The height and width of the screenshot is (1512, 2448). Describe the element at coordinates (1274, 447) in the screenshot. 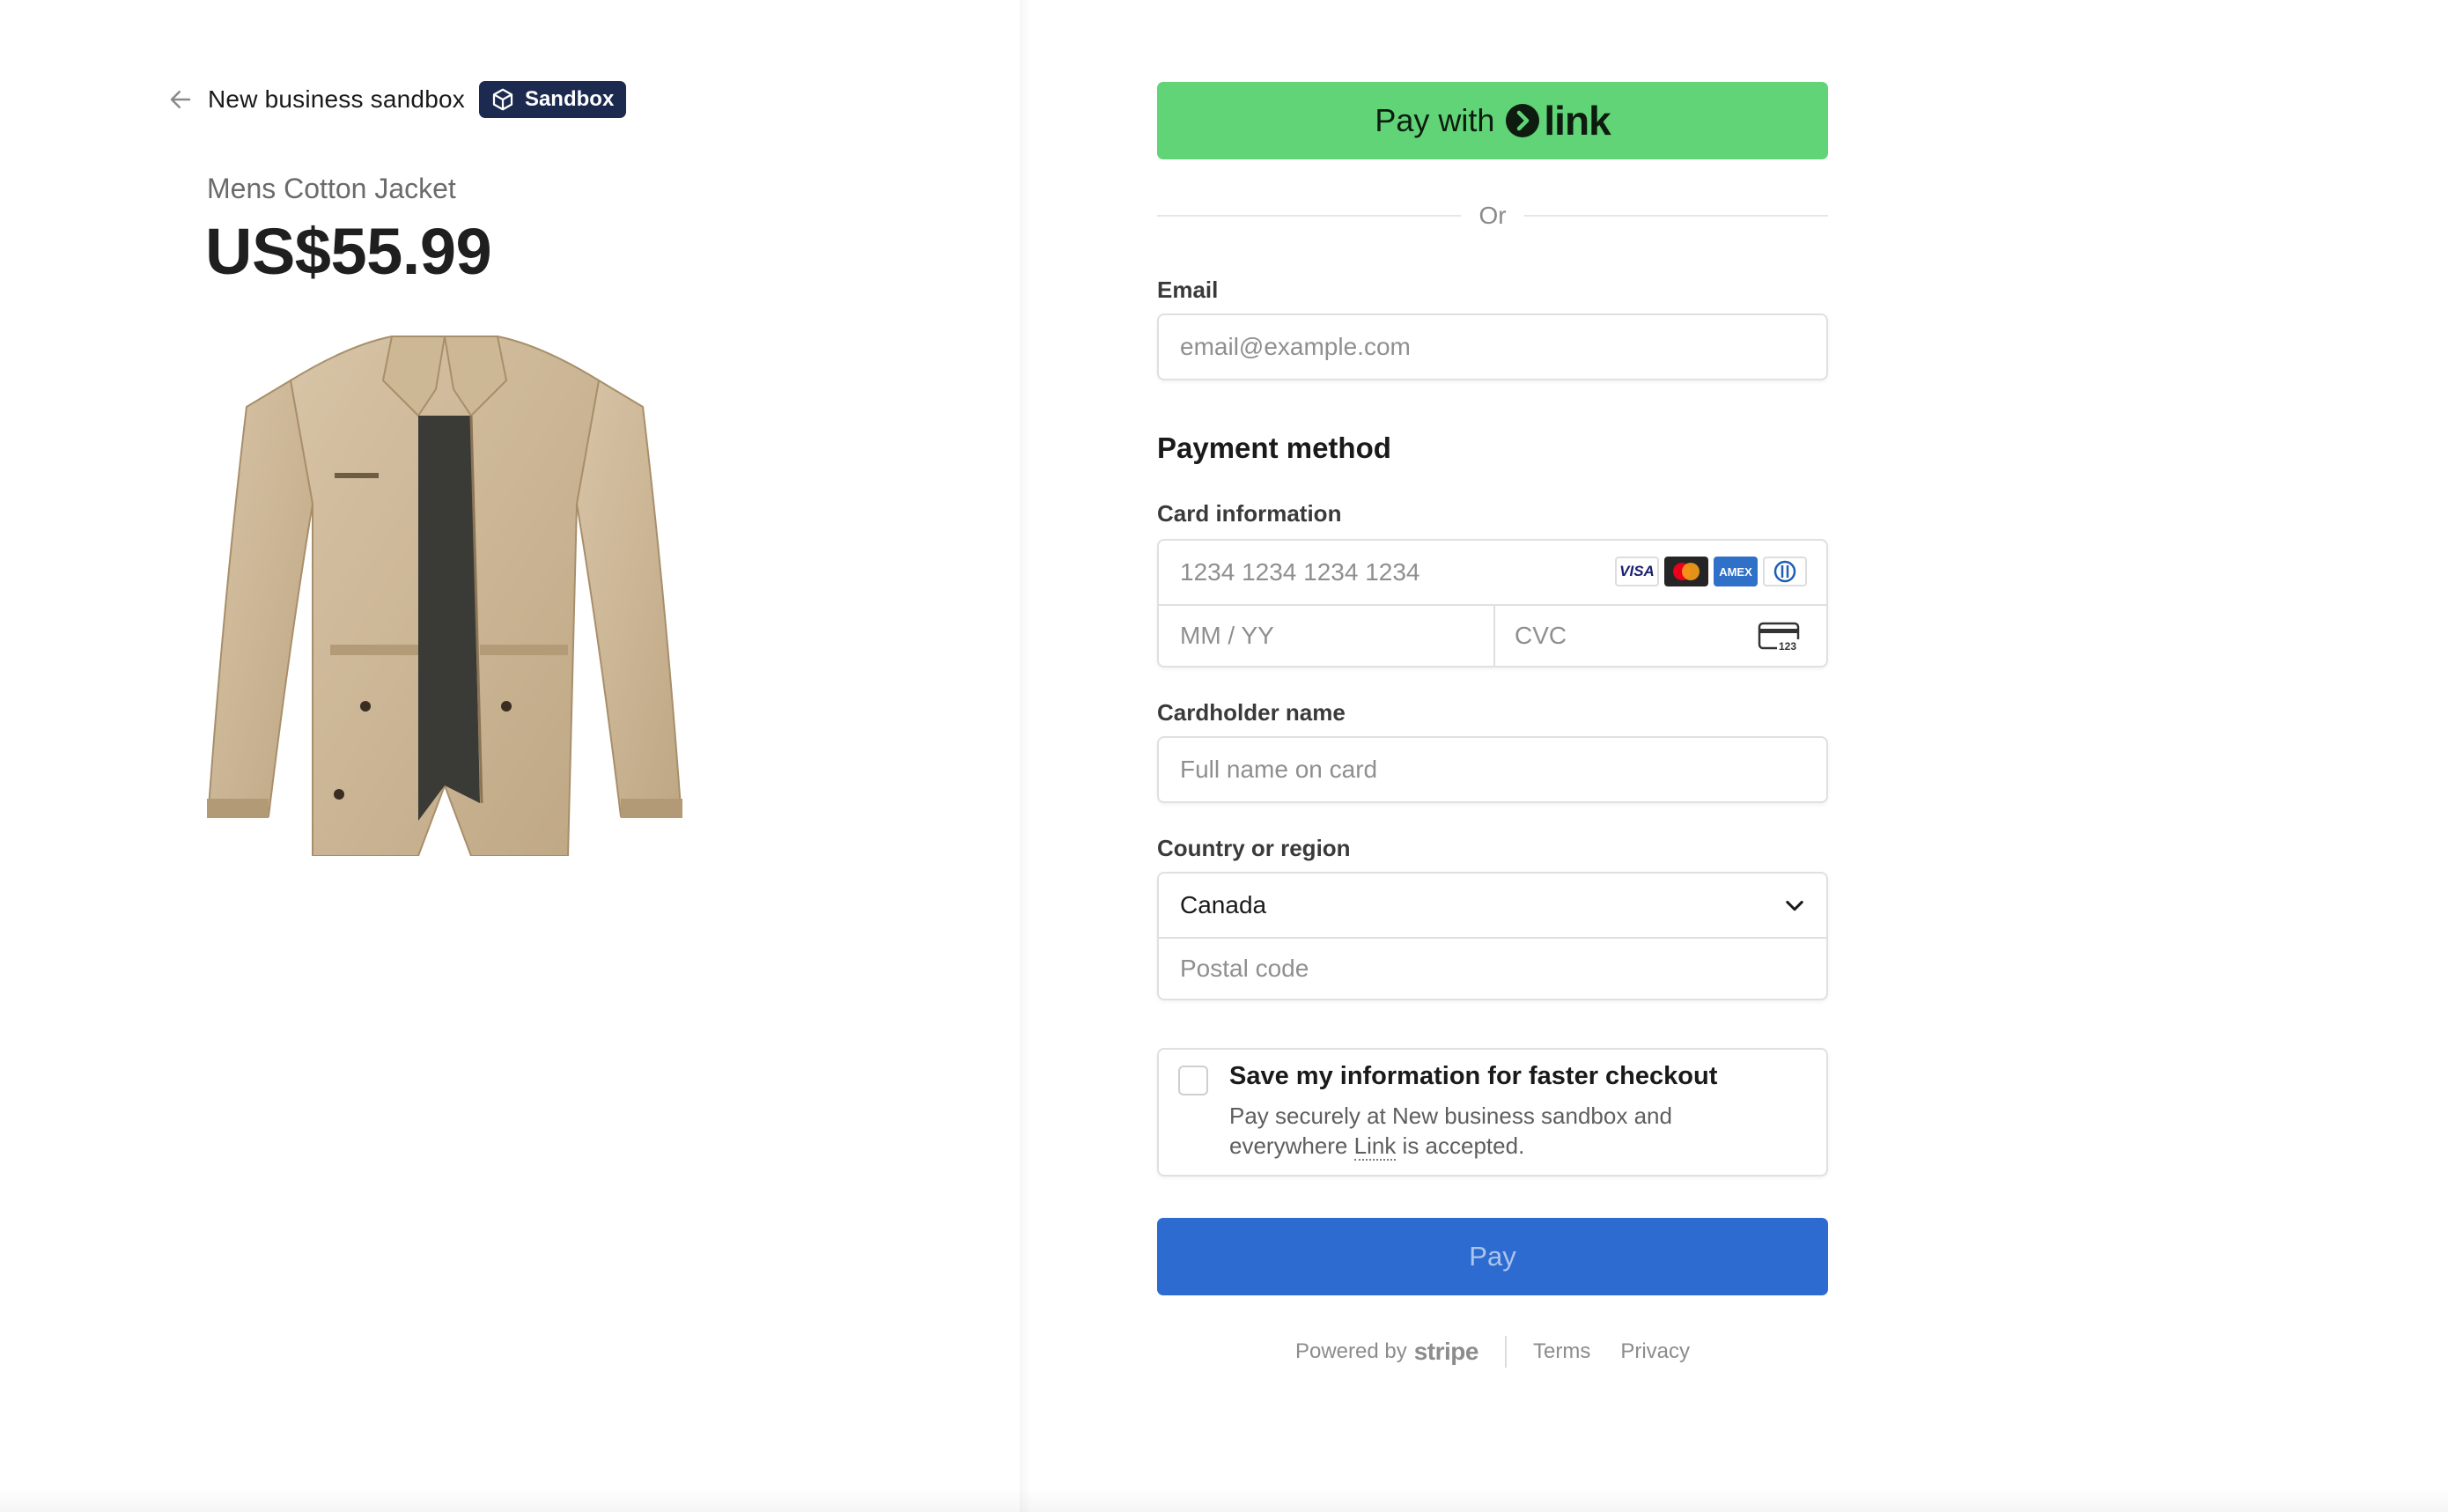

I see `payment-method-title: Payment method` at that location.